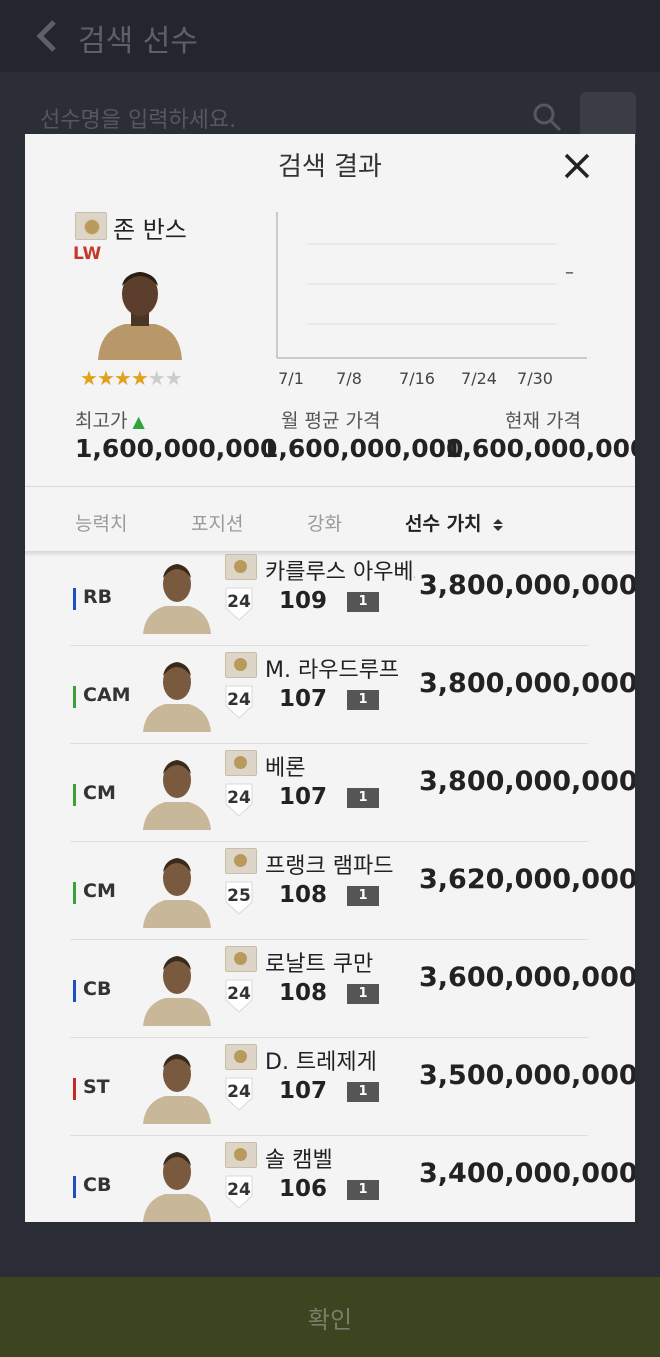 The height and width of the screenshot is (1357, 660). Describe the element at coordinates (330, 1320) in the screenshot. I see `confirm-button-label: 확인` at that location.